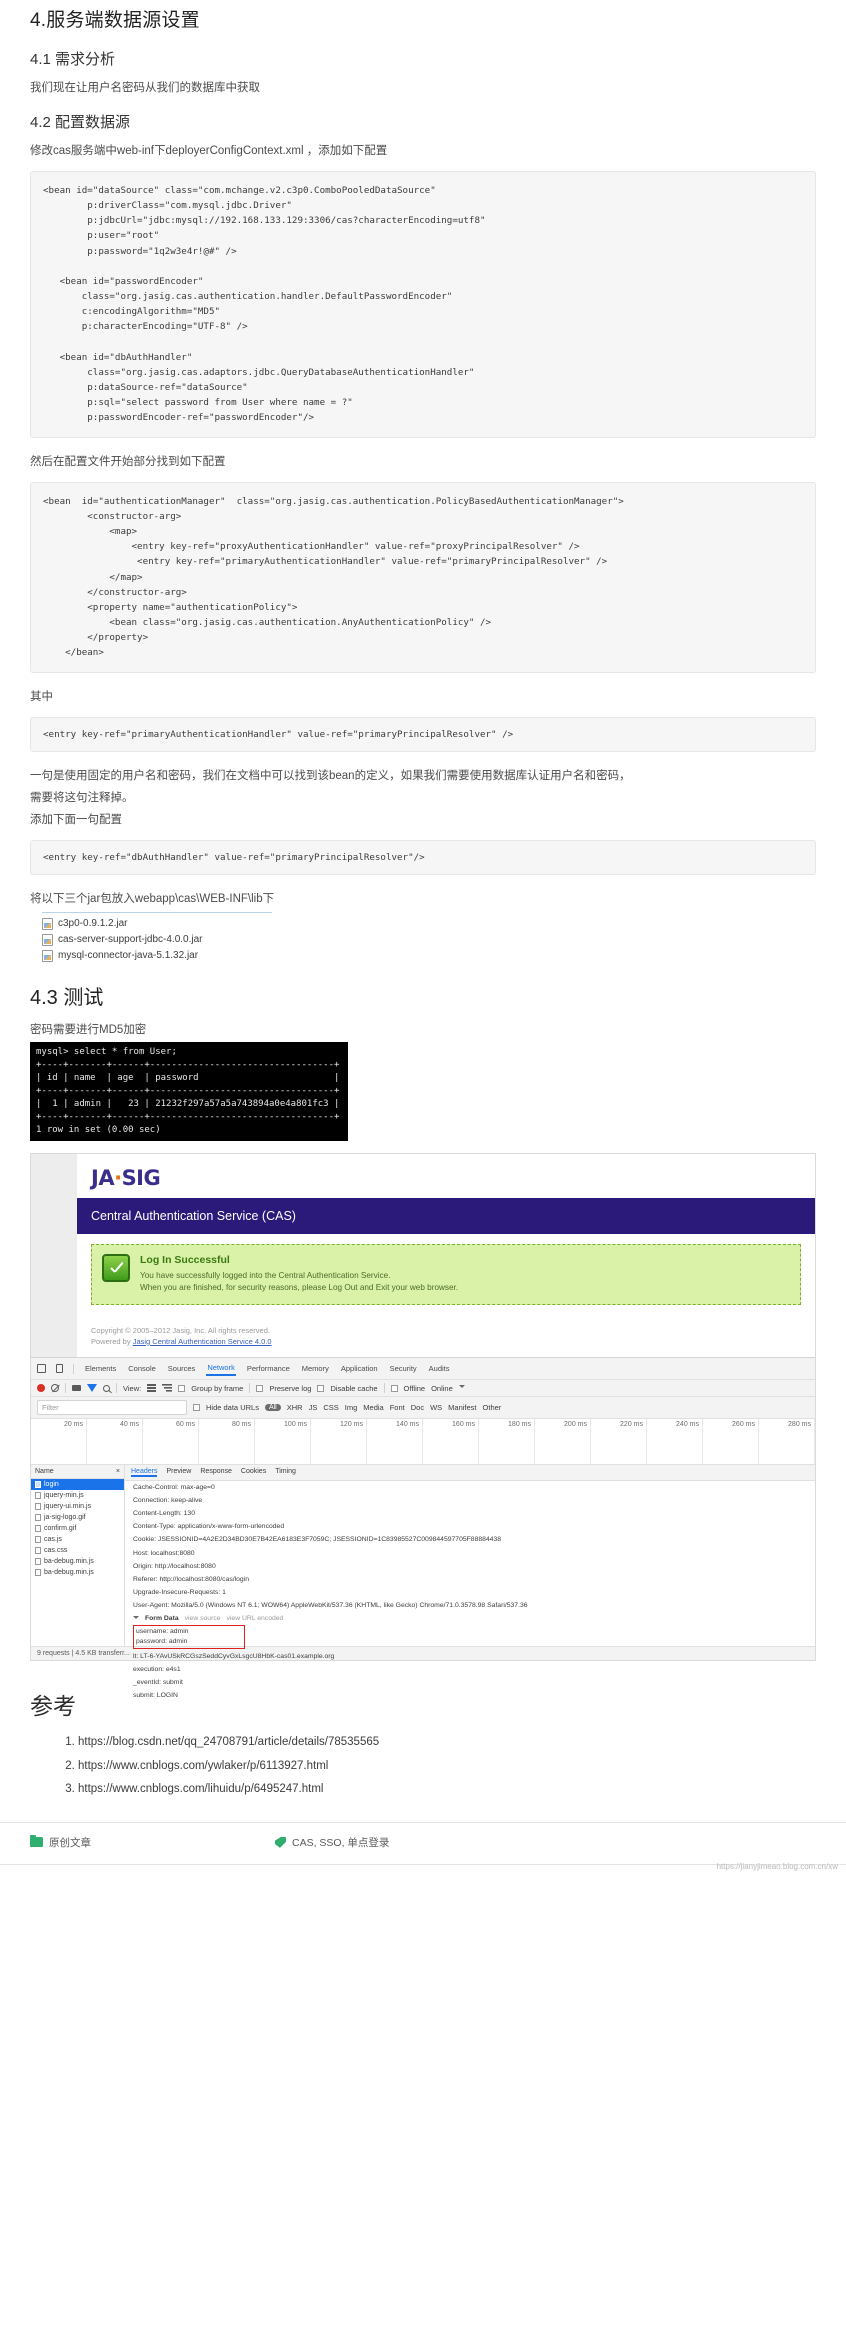 This screenshot has height=2329, width=846. Describe the element at coordinates (88, 1029) in the screenshot. I see `paragraph-md5: 密码需要进行MD5加密` at that location.